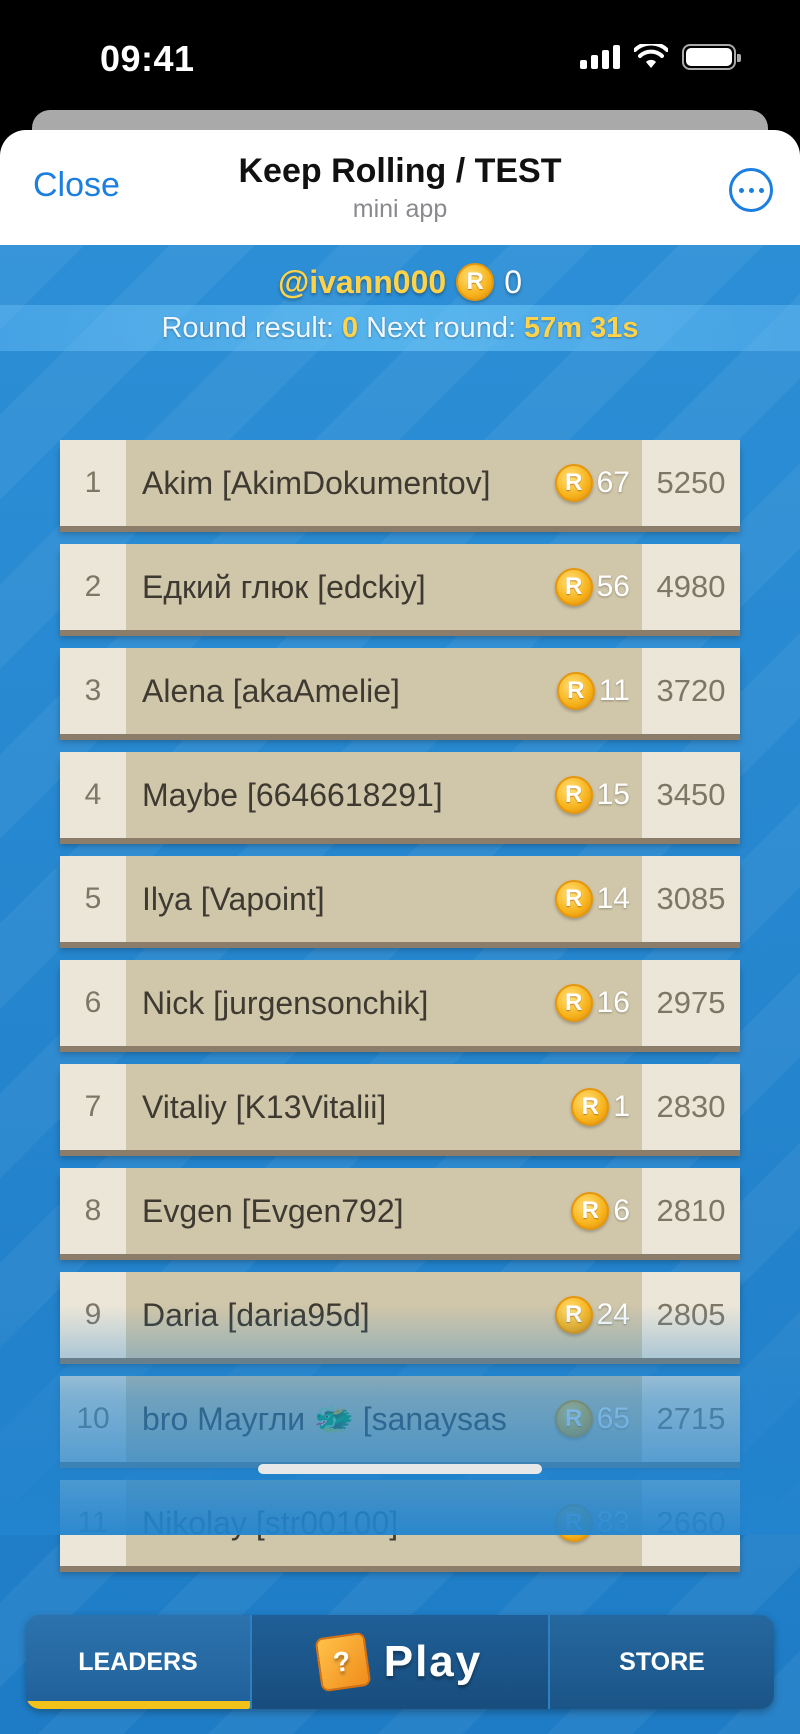 The height and width of the screenshot is (1734, 800). I want to click on player-cell: Maybe [6646618291] R 15, so click(384, 795).